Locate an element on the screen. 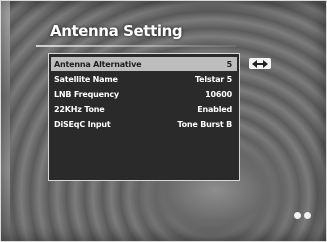 The image size is (327, 242). screen-edge is located at coordinates (5, 121).